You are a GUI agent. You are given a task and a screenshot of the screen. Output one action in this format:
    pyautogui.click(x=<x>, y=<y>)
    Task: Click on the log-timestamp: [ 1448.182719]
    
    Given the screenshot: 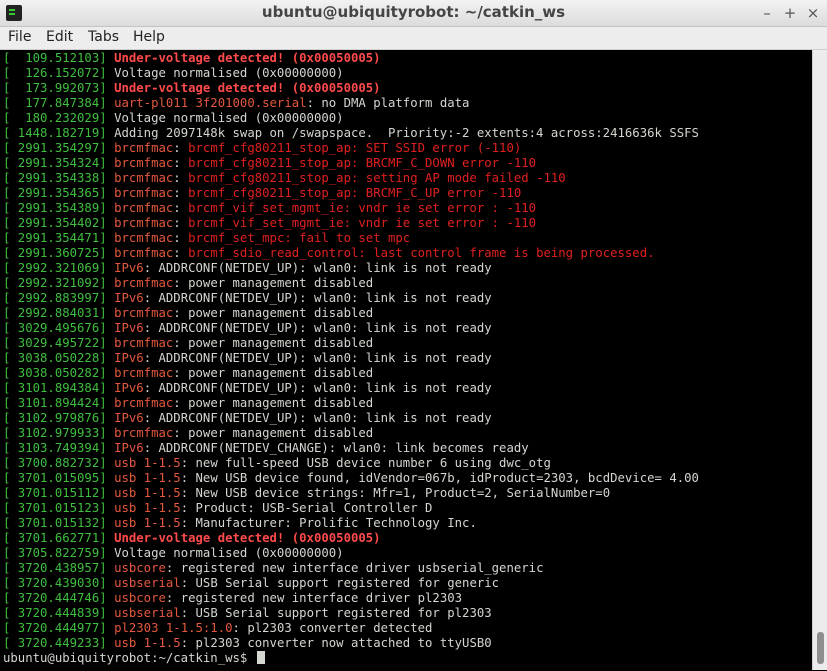 What is the action you would take?
    pyautogui.click(x=59, y=133)
    